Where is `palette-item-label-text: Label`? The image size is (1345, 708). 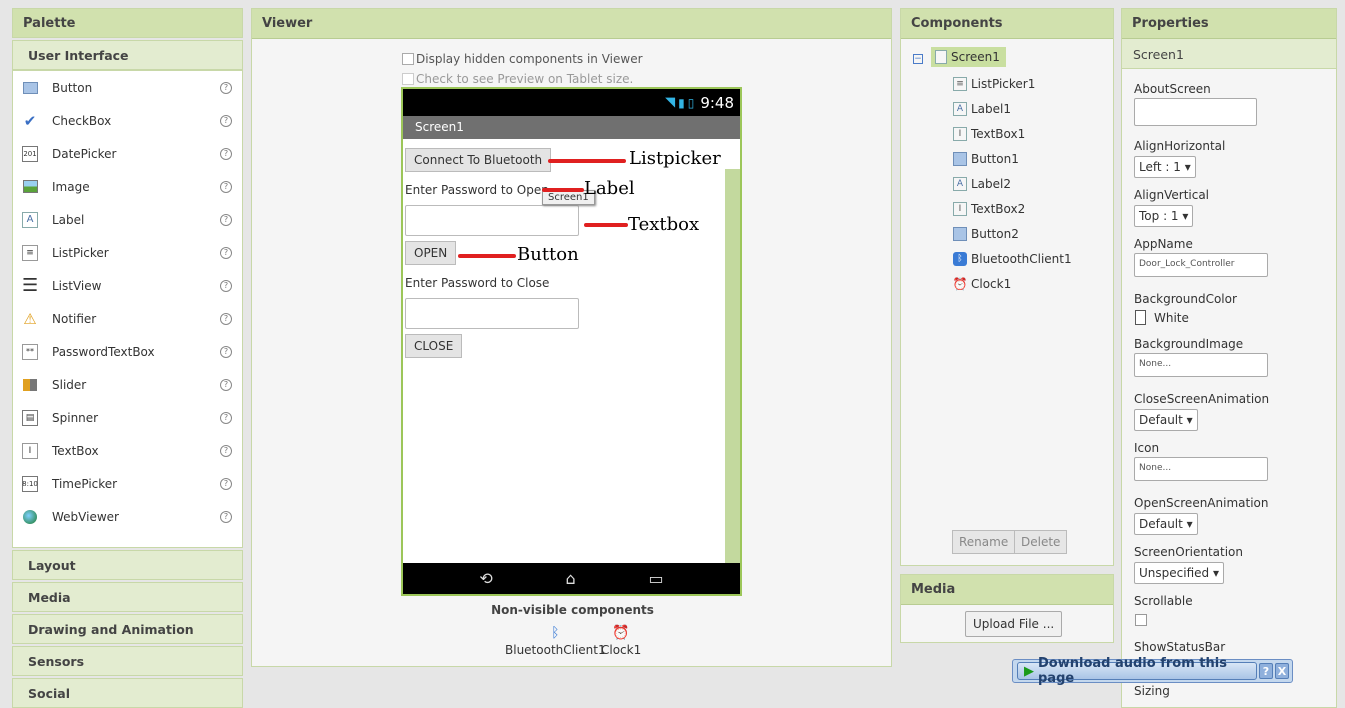
palette-item-label-text: Label is located at coordinates (68, 219).